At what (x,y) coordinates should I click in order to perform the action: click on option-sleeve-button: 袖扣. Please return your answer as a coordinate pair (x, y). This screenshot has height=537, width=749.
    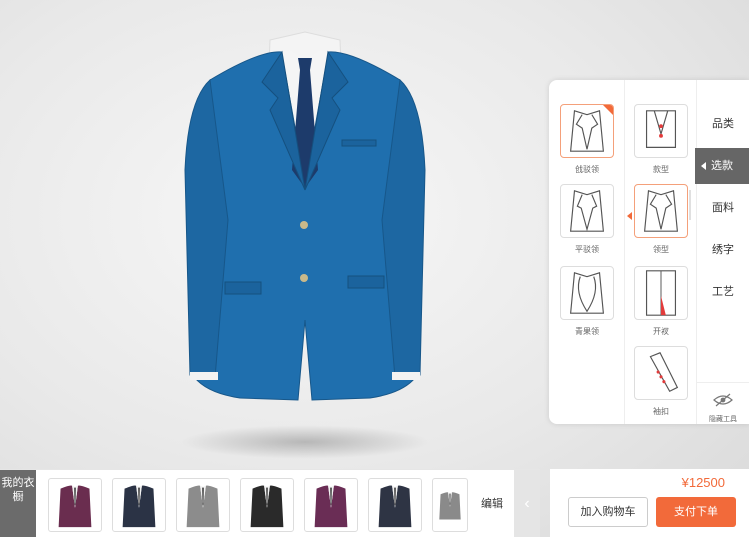
    Looking at the image, I should click on (661, 381).